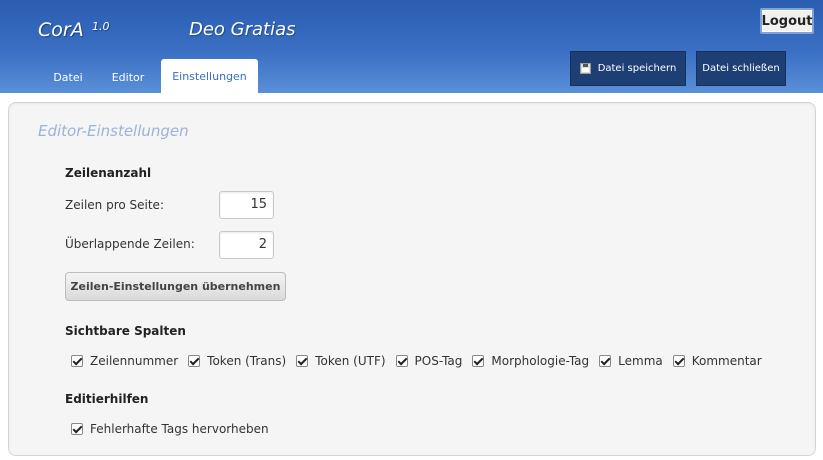  Describe the element at coordinates (114, 205) in the screenshot. I see `lines-per-page-label: Zeilen pro Seite:` at that location.